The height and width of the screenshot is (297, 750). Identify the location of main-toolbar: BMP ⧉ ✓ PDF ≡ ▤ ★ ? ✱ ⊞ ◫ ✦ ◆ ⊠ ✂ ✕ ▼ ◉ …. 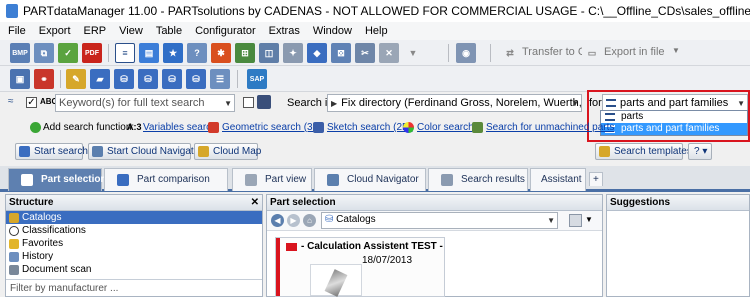
(375, 53).